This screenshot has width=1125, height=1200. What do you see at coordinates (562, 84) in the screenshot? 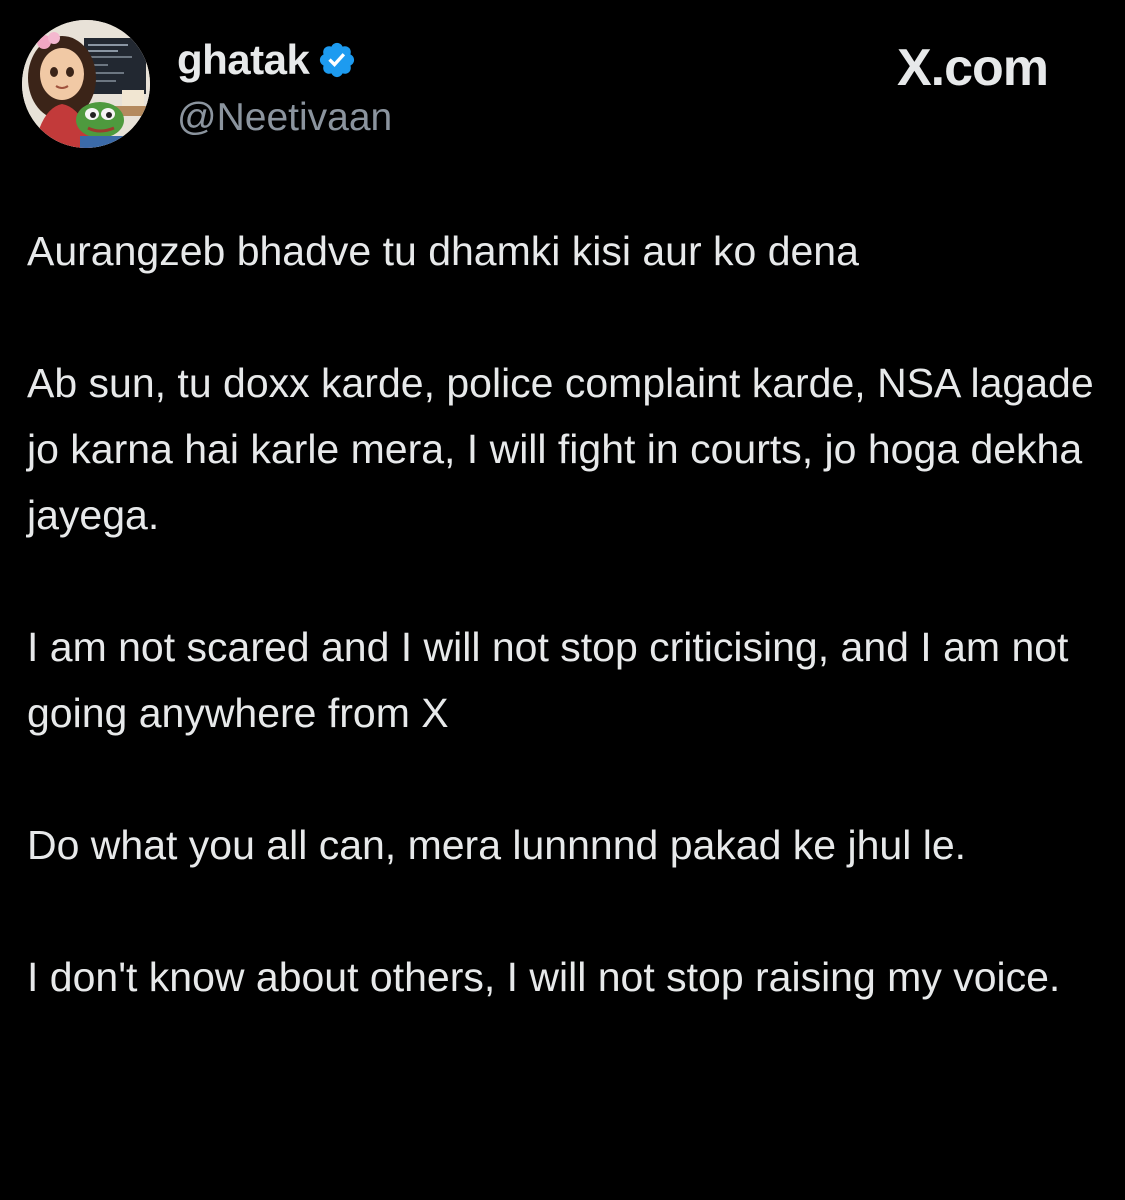
I see `tweet-header: ghatak @Neetivaan X.com` at bounding box center [562, 84].